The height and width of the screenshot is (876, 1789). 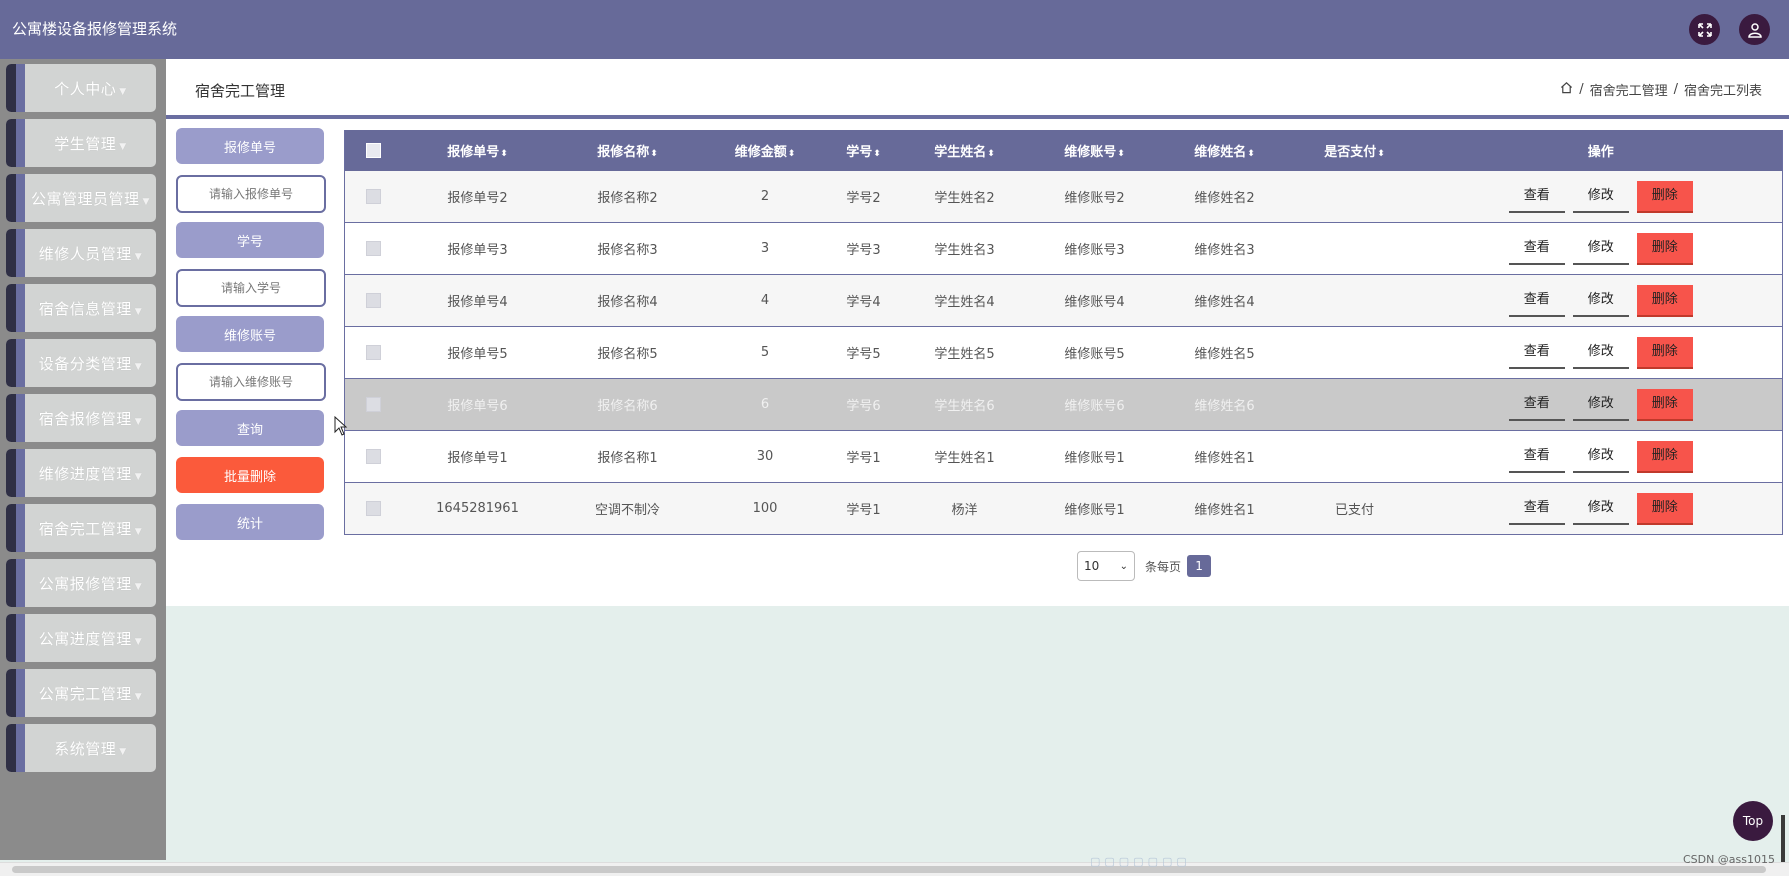 What do you see at coordinates (1063, 300) in the screenshot?
I see `table-row: 报修单号4 报修名称4 4 学号4 学生姓名4 维修账号4 维修姓名4 查看 修改 删除` at bounding box center [1063, 300].